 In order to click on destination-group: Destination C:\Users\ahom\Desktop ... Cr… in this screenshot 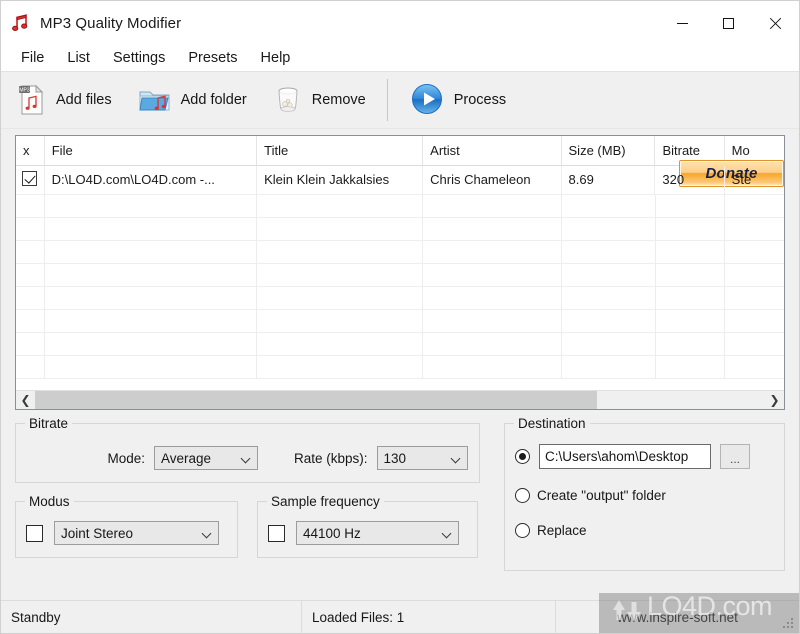, I will do `click(644, 493)`.